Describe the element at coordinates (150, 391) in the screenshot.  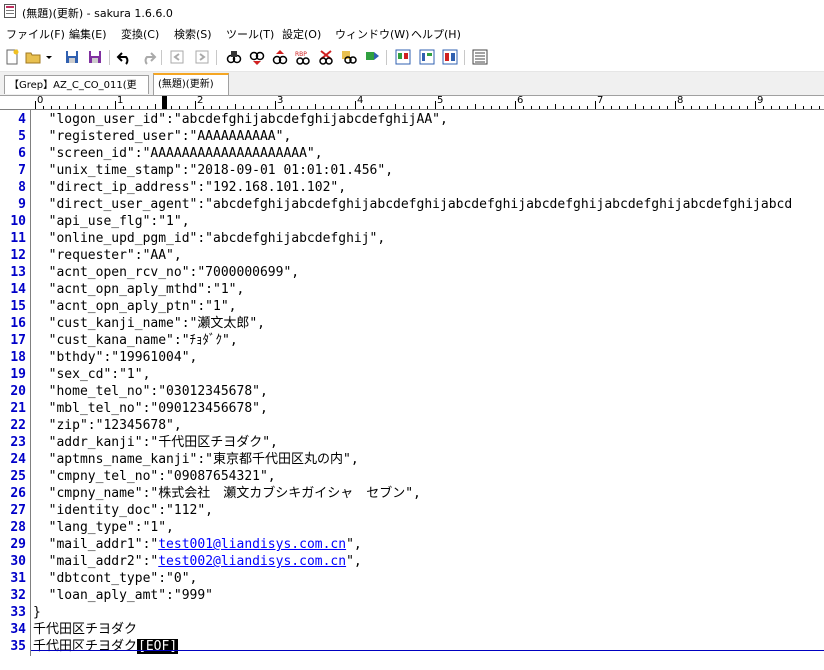
I see `code-line: "home_tel_no":"03012345678",` at that location.